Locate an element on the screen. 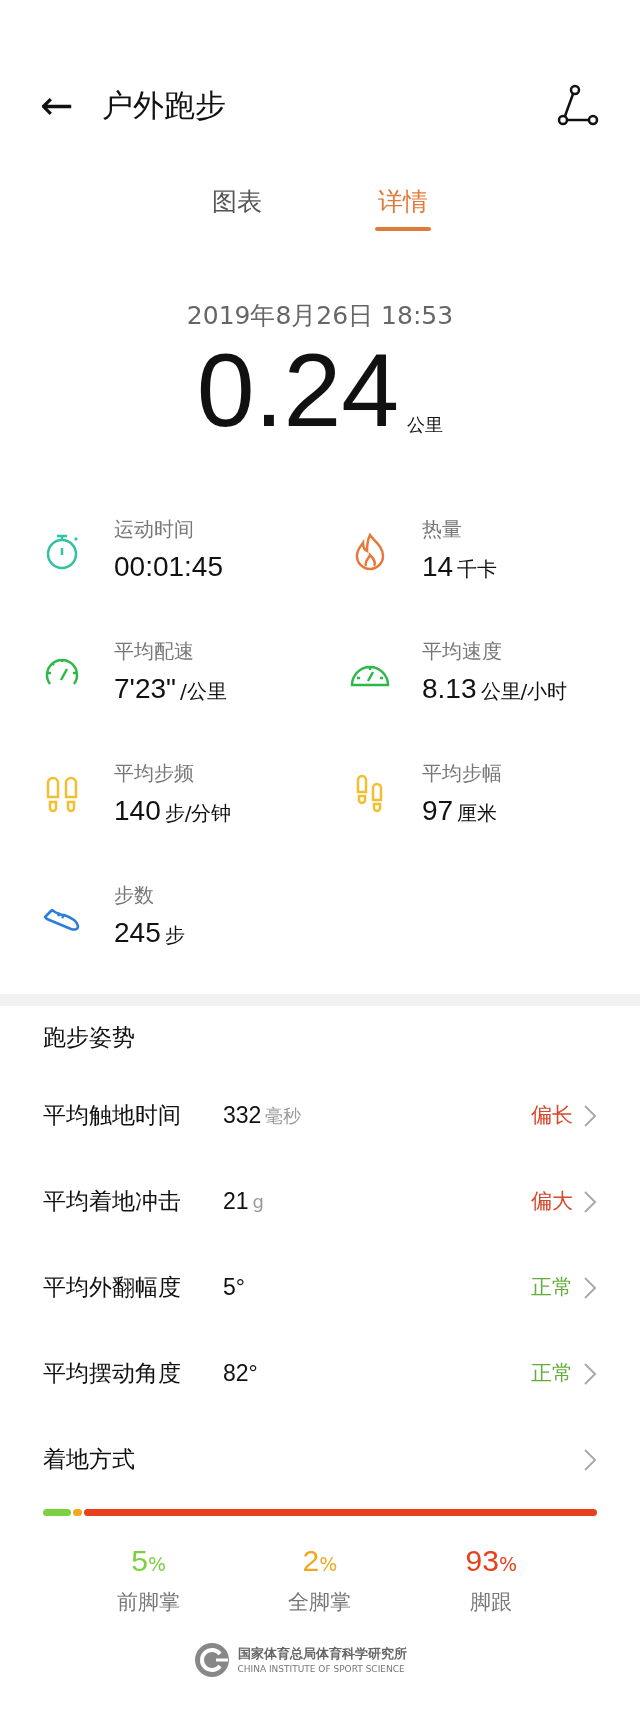  metric-value: 21 is located at coordinates (236, 1202).